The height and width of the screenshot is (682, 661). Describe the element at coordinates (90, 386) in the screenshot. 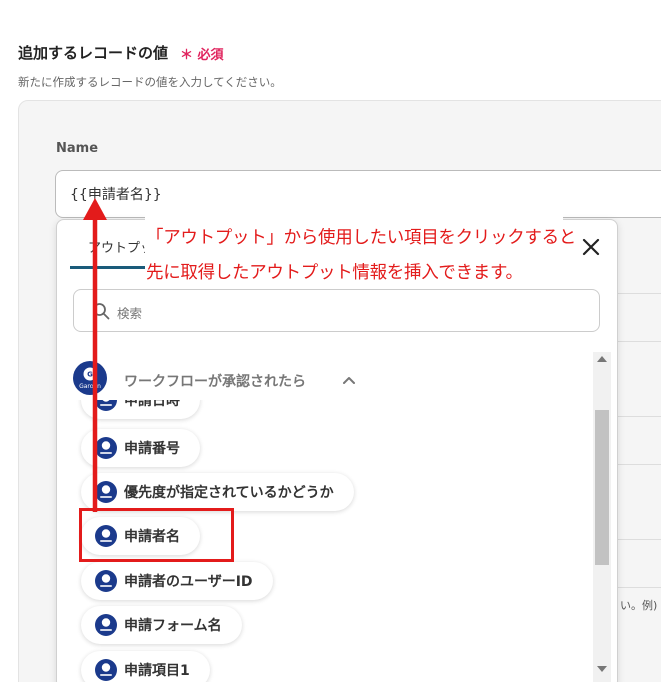

I see `garoon-logo-text: Garoon` at that location.